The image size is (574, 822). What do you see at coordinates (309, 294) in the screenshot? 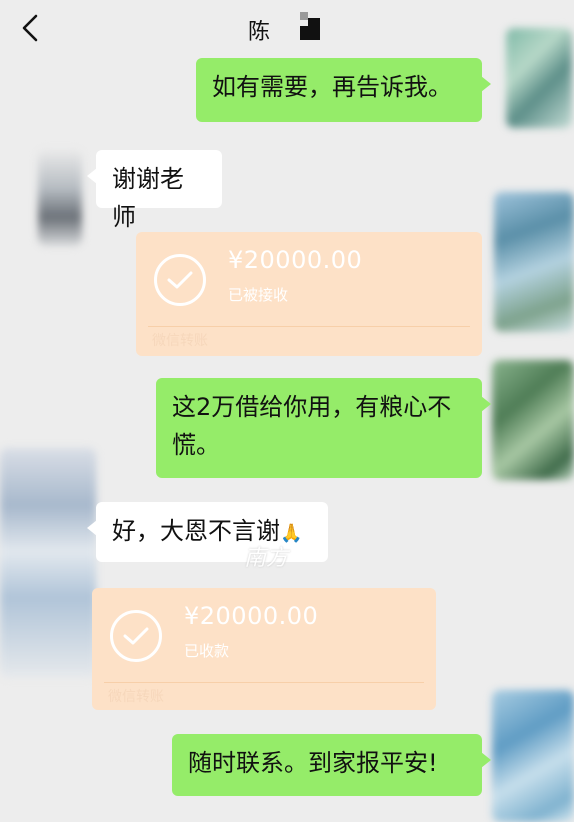
I see `transfer-card-sent: ¥20000.00 已被接收 微信转账` at bounding box center [309, 294].